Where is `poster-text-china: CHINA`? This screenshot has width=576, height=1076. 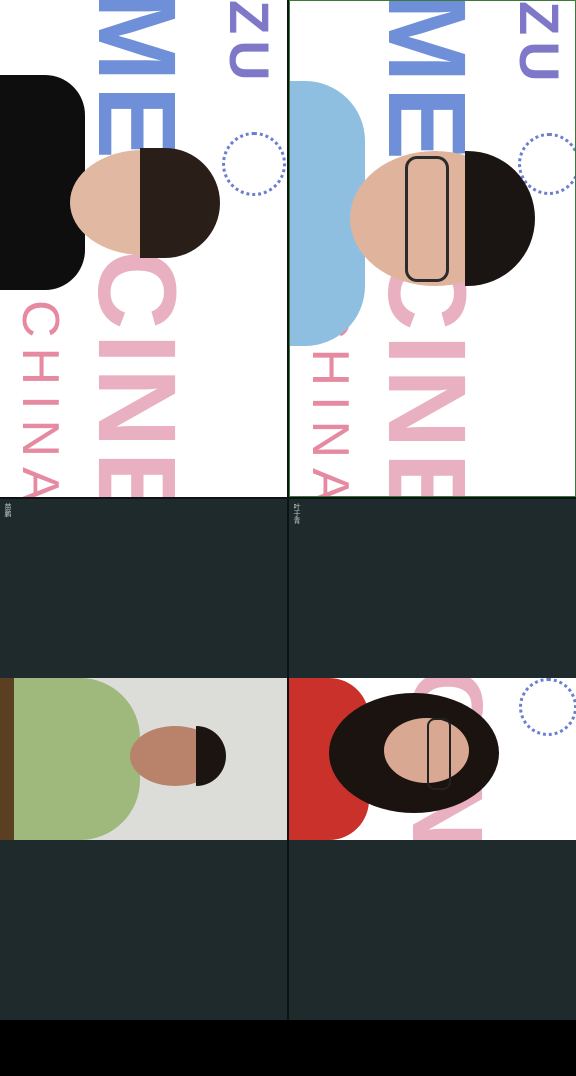 poster-text-china: CHINA is located at coordinates (40, 398).